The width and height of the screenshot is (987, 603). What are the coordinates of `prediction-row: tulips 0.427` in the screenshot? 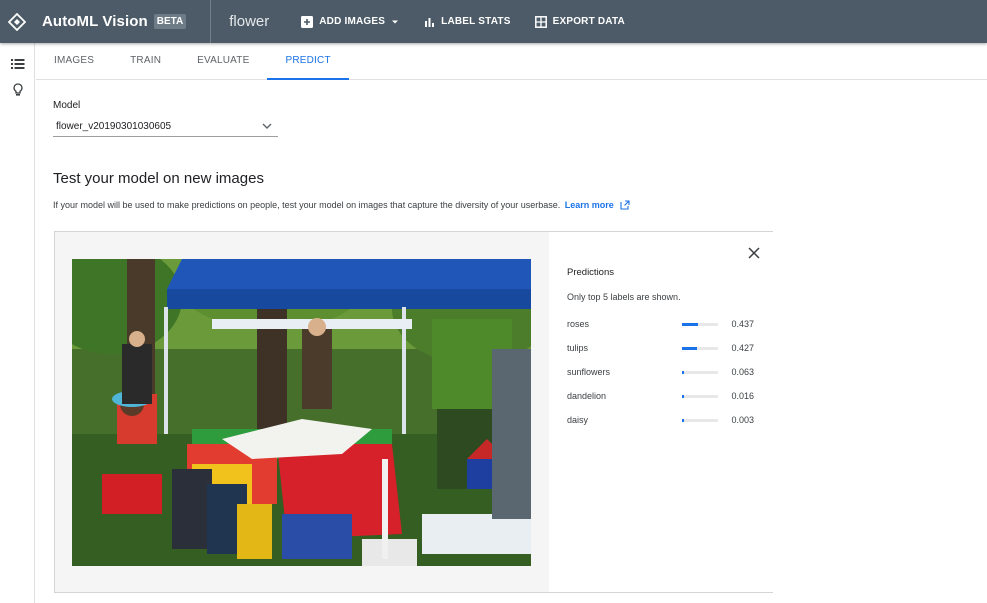 It's located at (662, 349).